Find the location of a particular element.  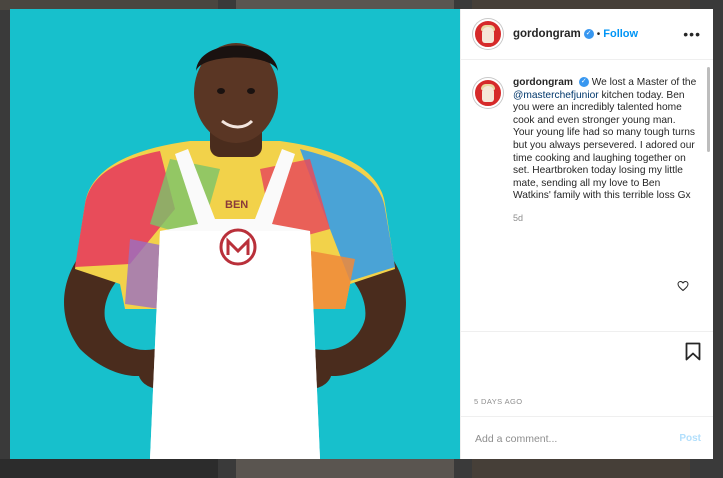

post-comment-button: Post is located at coordinates (690, 438).